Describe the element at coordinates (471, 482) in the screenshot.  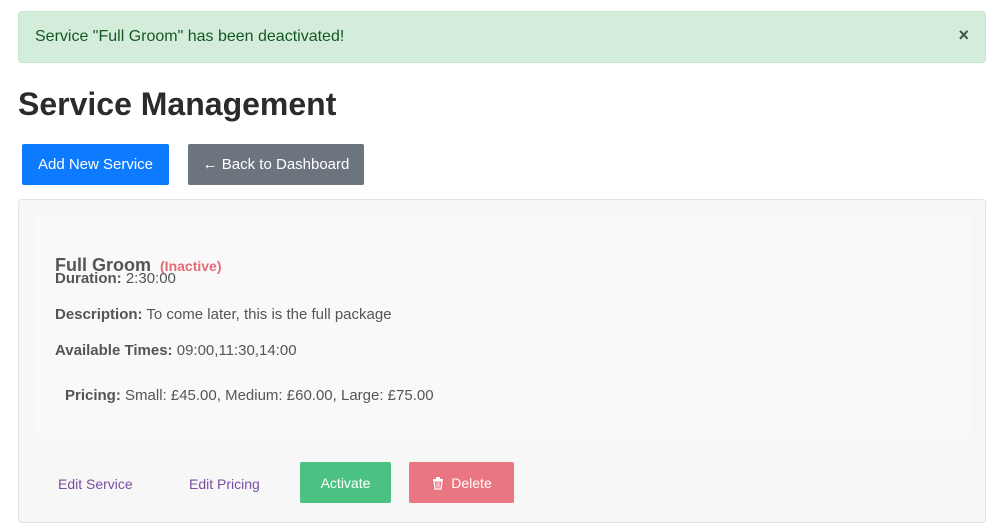
I see `delete-label: Delete` at that location.